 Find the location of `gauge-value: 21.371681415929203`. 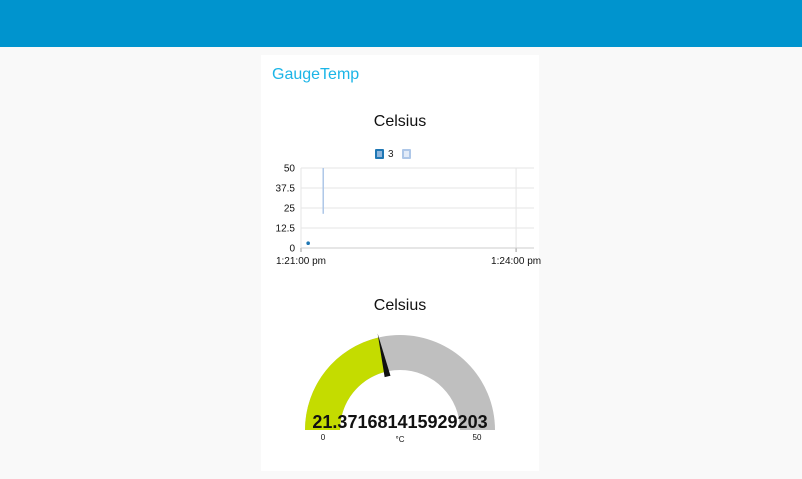

gauge-value: 21.371681415929203 is located at coordinates (399, 422).